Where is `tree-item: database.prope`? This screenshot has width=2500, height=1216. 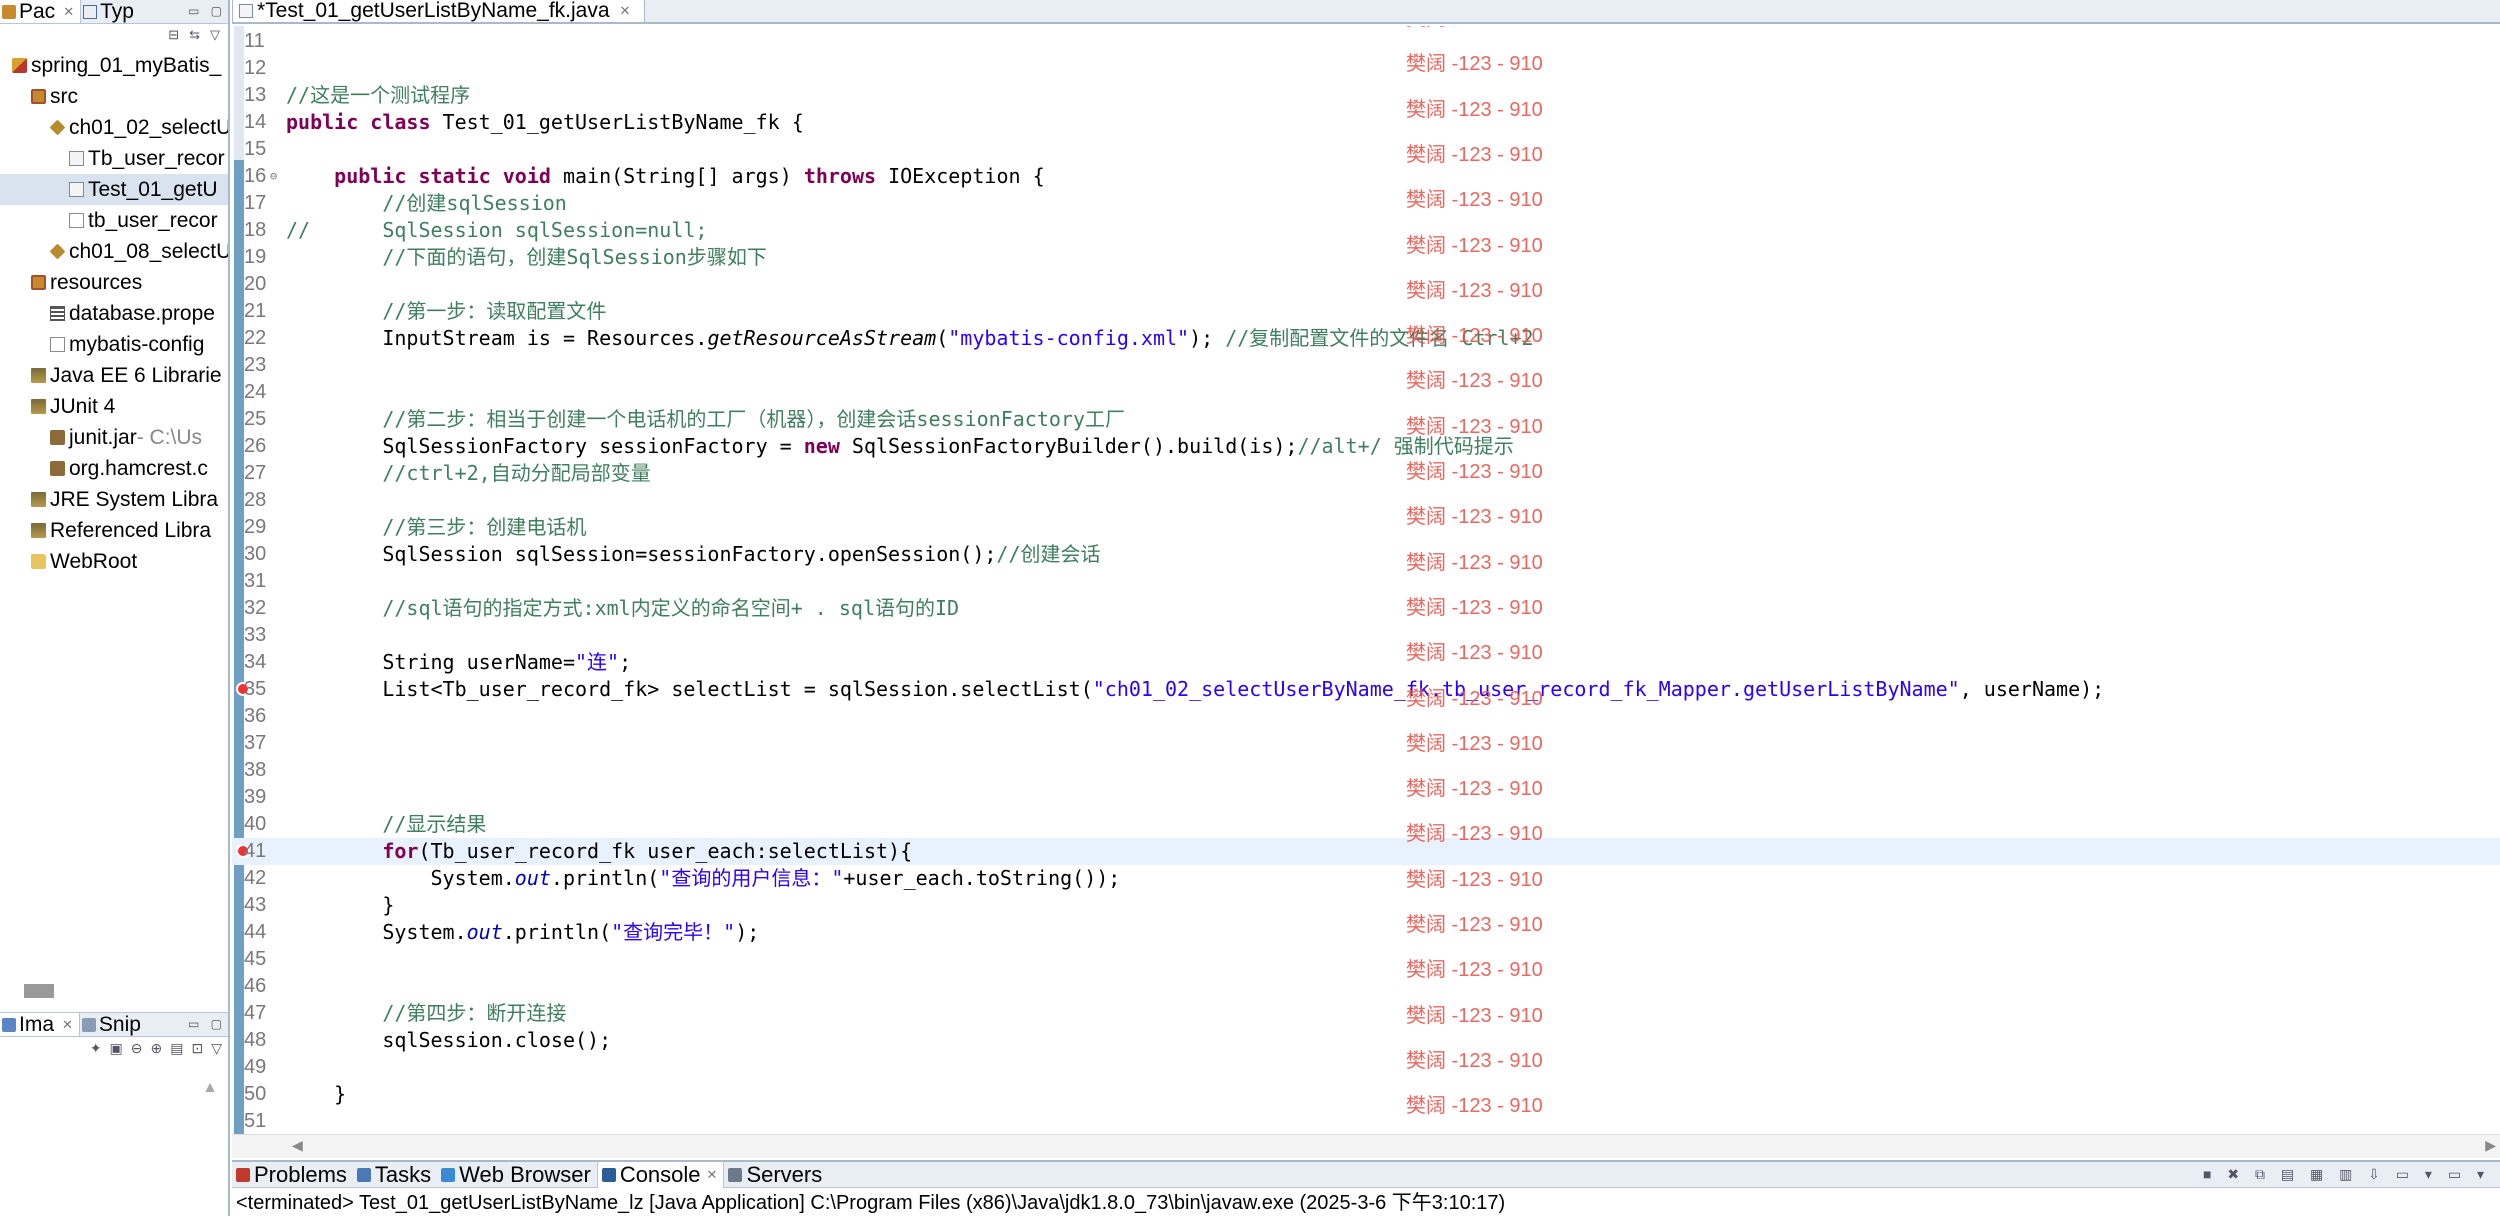 tree-item: database.prope is located at coordinates (114, 313).